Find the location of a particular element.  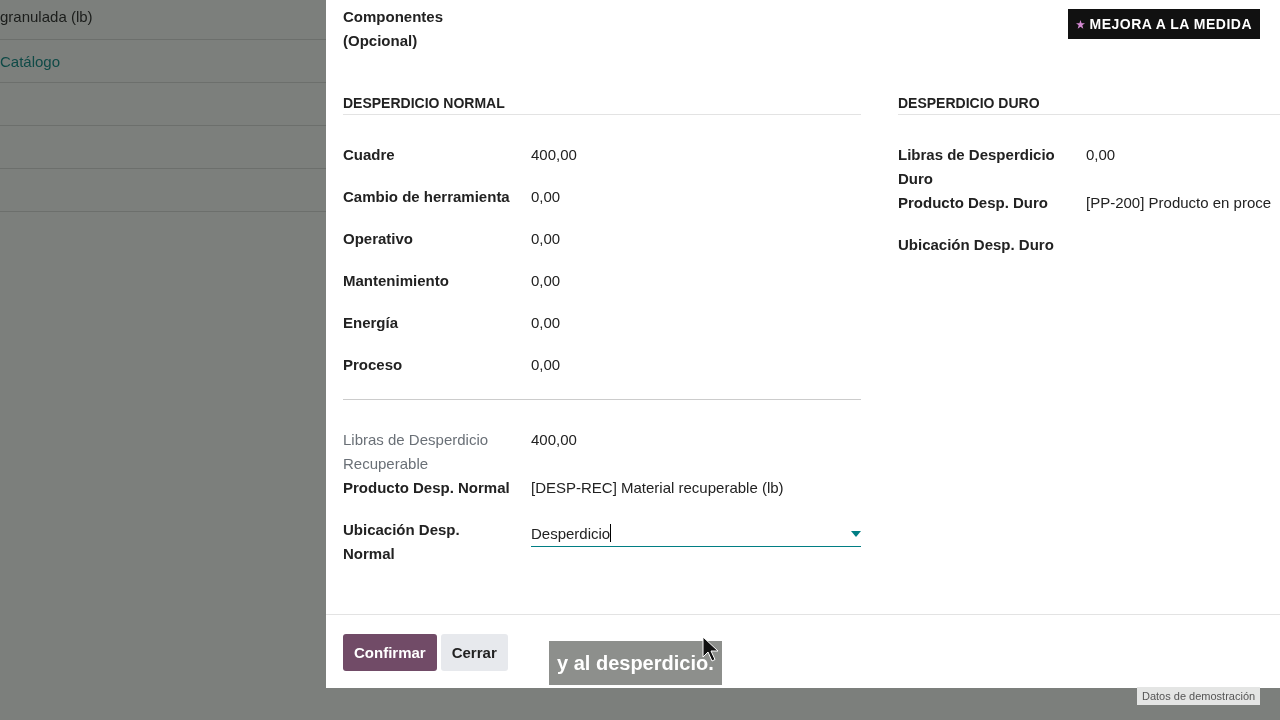

field-value: [PP-200] Producto en proce is located at coordinates (1179, 203).